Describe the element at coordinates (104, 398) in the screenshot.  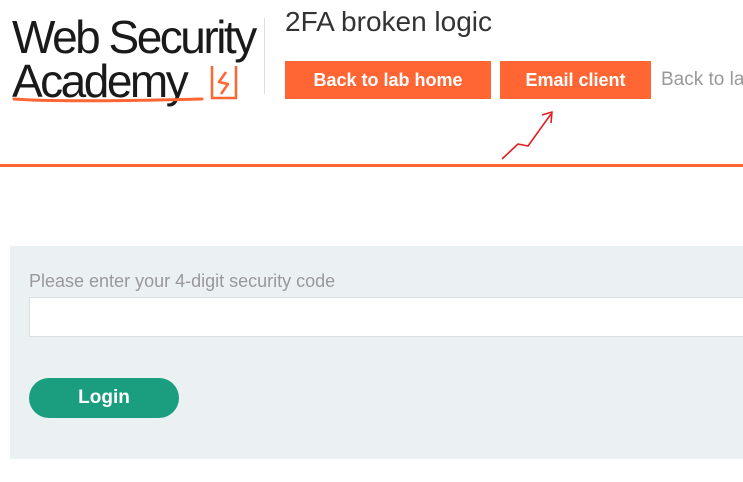
I see `login-button: Login` at that location.